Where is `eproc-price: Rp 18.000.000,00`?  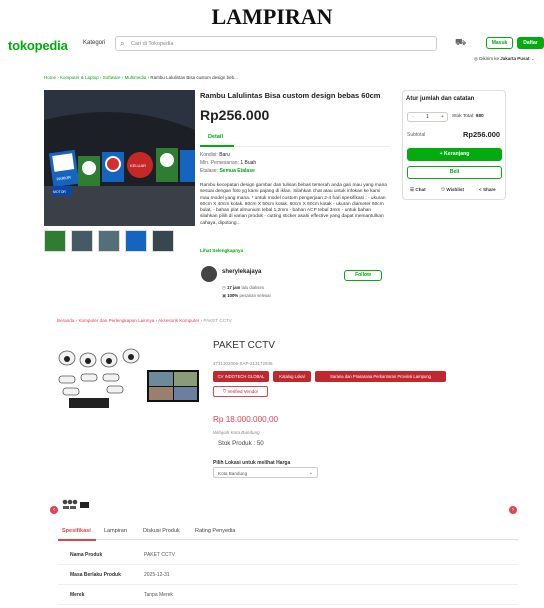 eproc-price: Rp 18.000.000,00 is located at coordinates (246, 419).